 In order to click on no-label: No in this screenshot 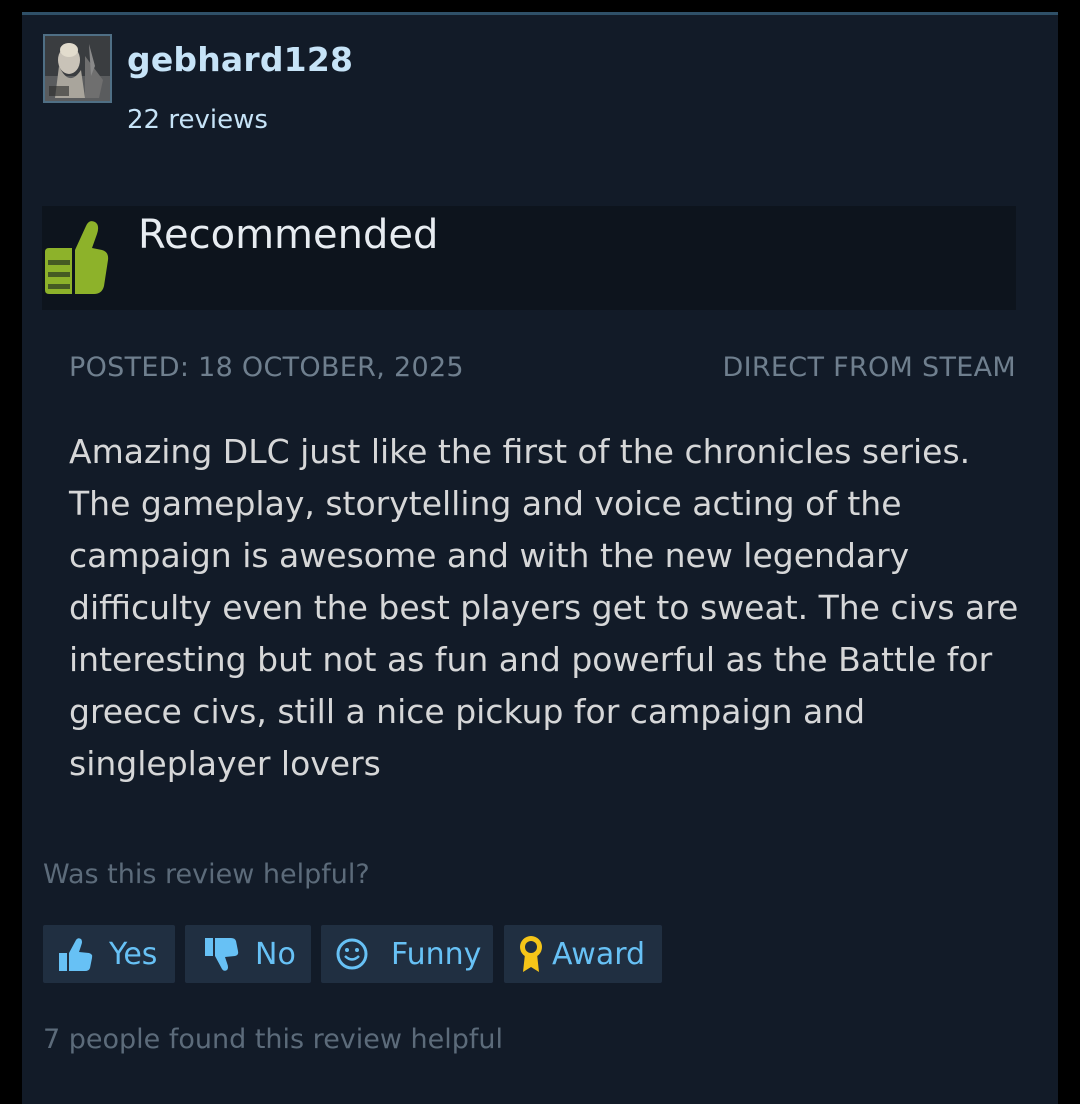, I will do `click(275, 954)`.